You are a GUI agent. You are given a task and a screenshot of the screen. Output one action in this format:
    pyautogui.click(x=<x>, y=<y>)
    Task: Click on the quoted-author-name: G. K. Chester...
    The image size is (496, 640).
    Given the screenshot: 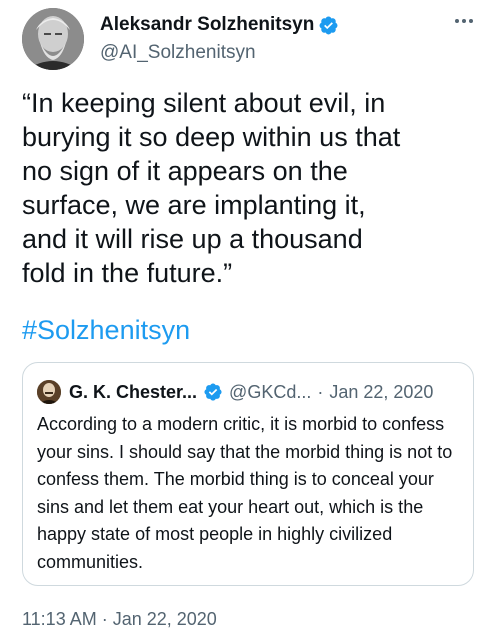 What is the action you would take?
    pyautogui.click(x=133, y=392)
    